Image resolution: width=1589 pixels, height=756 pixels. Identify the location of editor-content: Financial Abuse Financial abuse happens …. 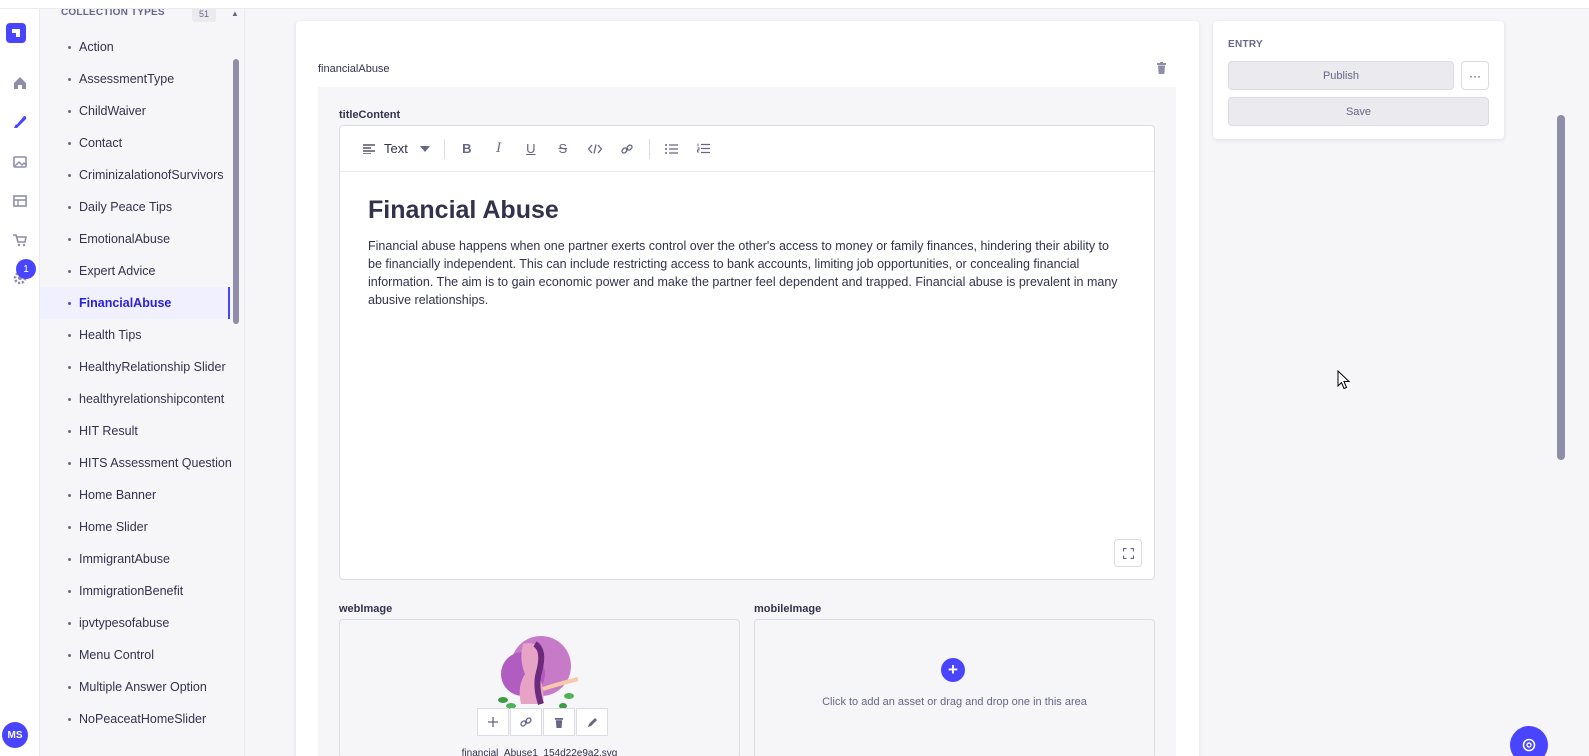
(747, 252).